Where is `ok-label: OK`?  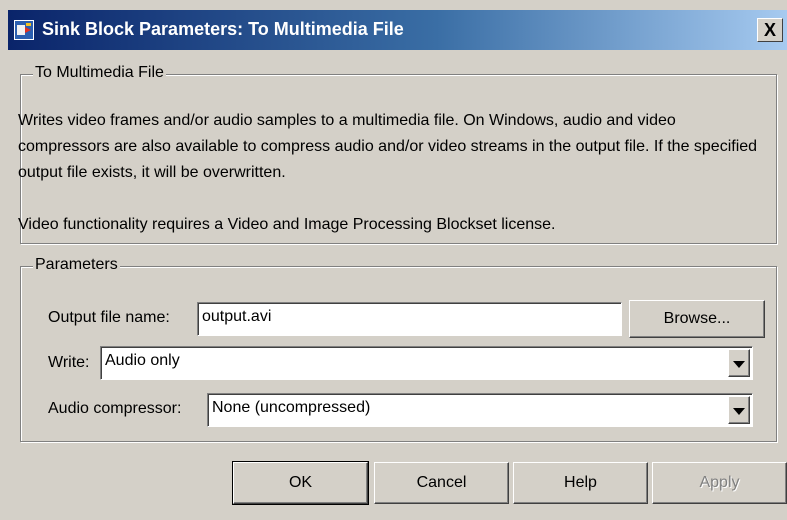
ok-label: OK is located at coordinates (300, 482).